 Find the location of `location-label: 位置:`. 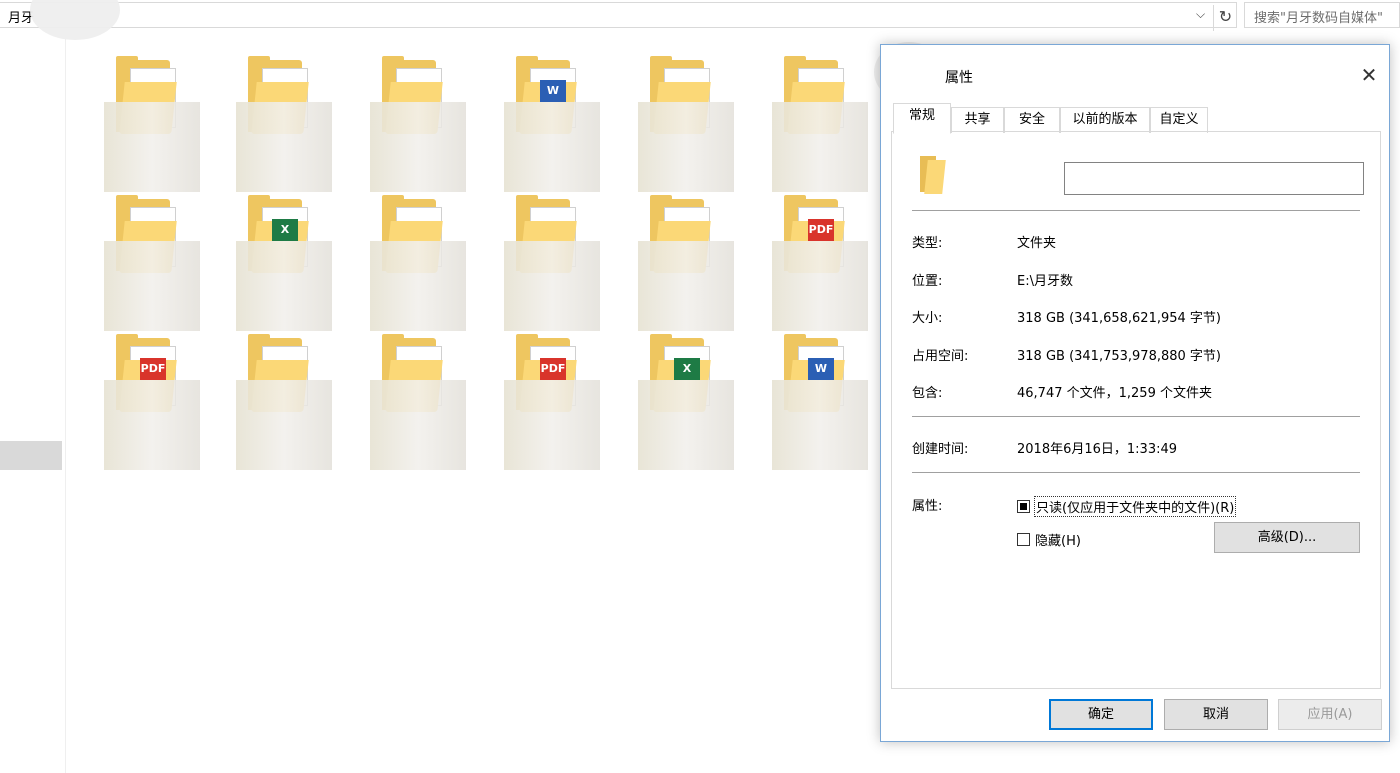

location-label: 位置: is located at coordinates (927, 281).